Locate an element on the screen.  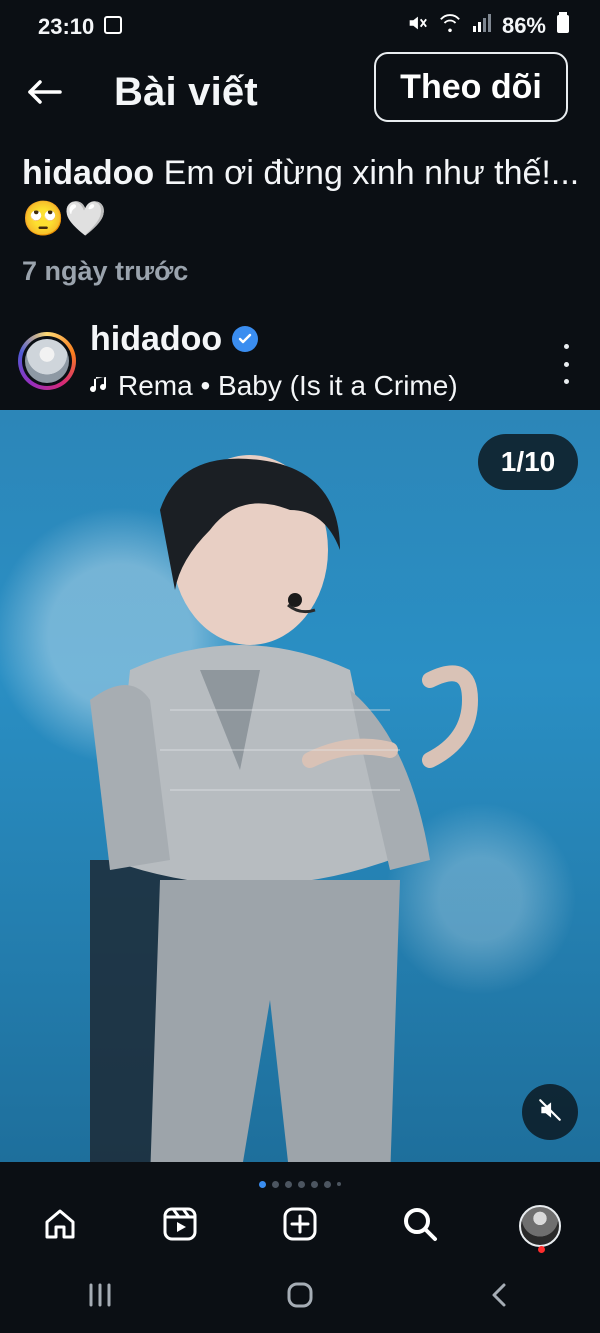
search-icon is located at coordinates (420, 1226).